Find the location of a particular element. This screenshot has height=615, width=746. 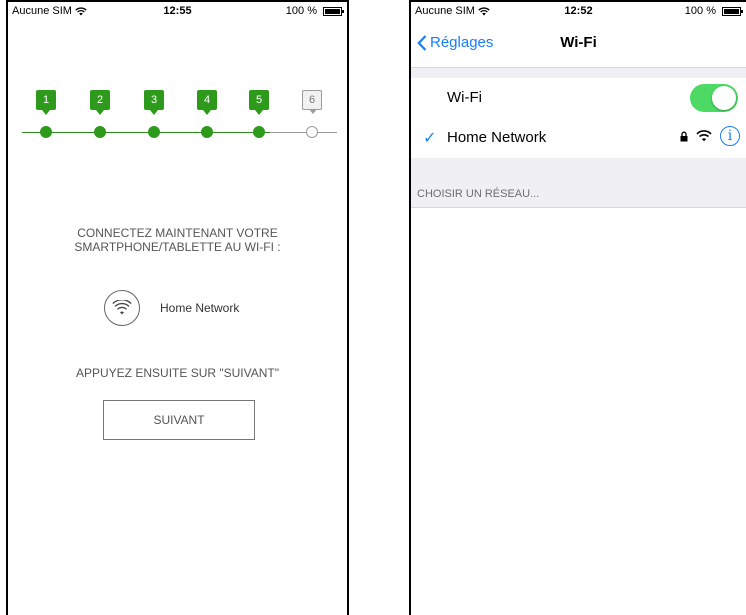

step-1: 1 is located at coordinates (47, 114).